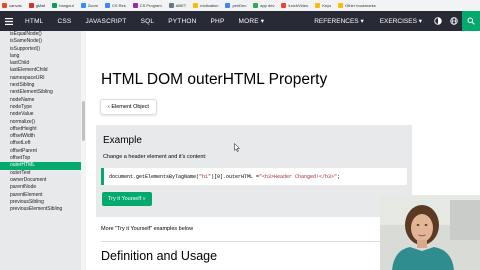  What do you see at coordinates (83, 121) in the screenshot?
I see `scrollbar-thumb` at bounding box center [83, 121].